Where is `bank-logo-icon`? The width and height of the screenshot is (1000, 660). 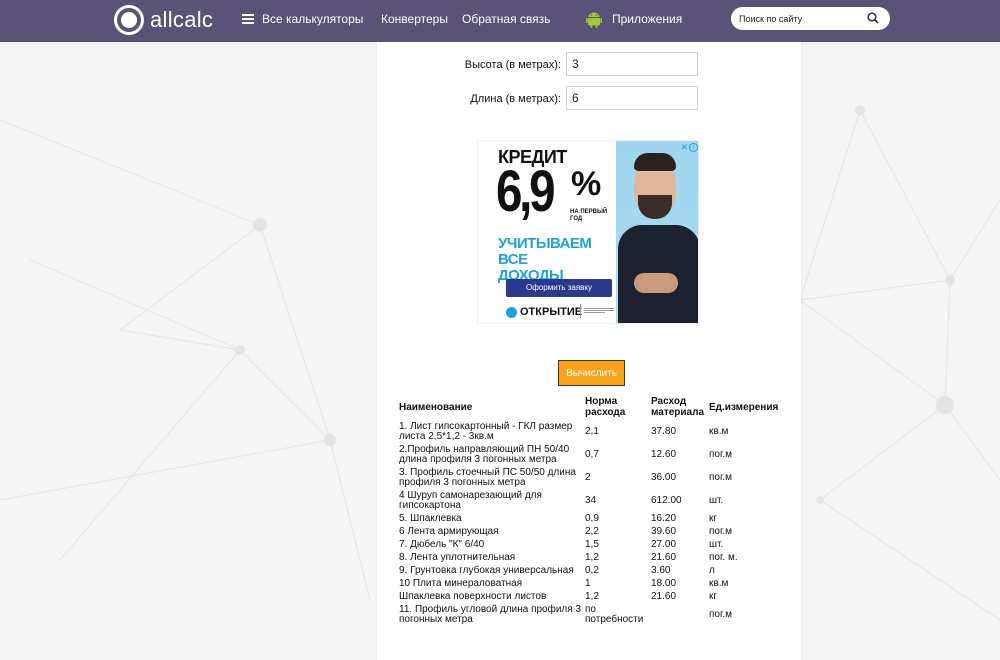 bank-logo-icon is located at coordinates (511, 312).